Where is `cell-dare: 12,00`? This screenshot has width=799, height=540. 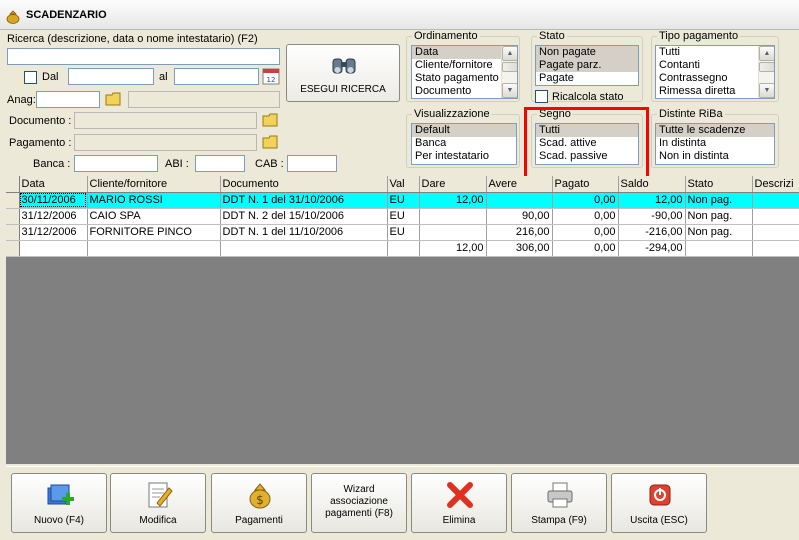
cell-dare: 12,00 is located at coordinates (453, 200).